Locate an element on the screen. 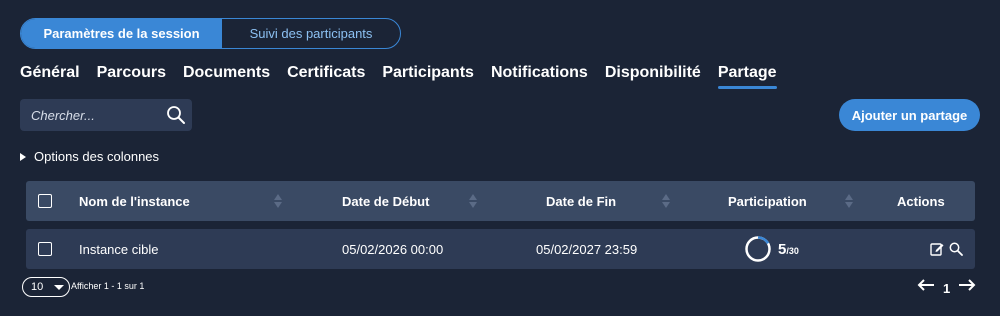 This screenshot has height=316, width=1000. search-box is located at coordinates (106, 115).